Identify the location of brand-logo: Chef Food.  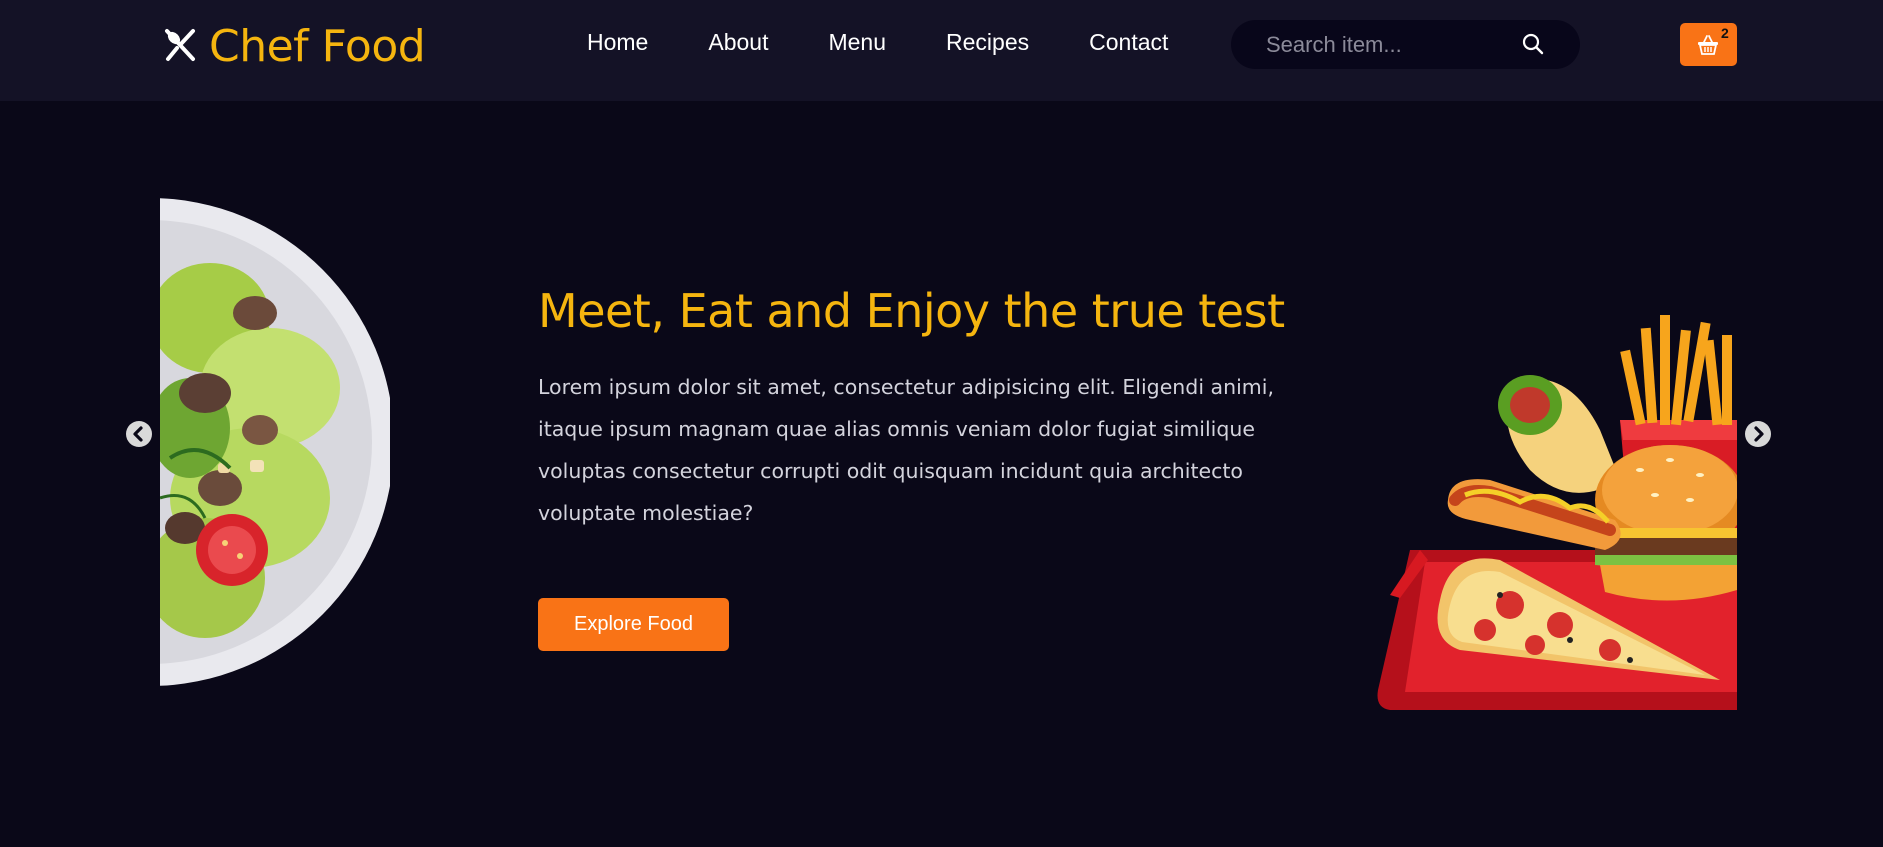
(294, 46).